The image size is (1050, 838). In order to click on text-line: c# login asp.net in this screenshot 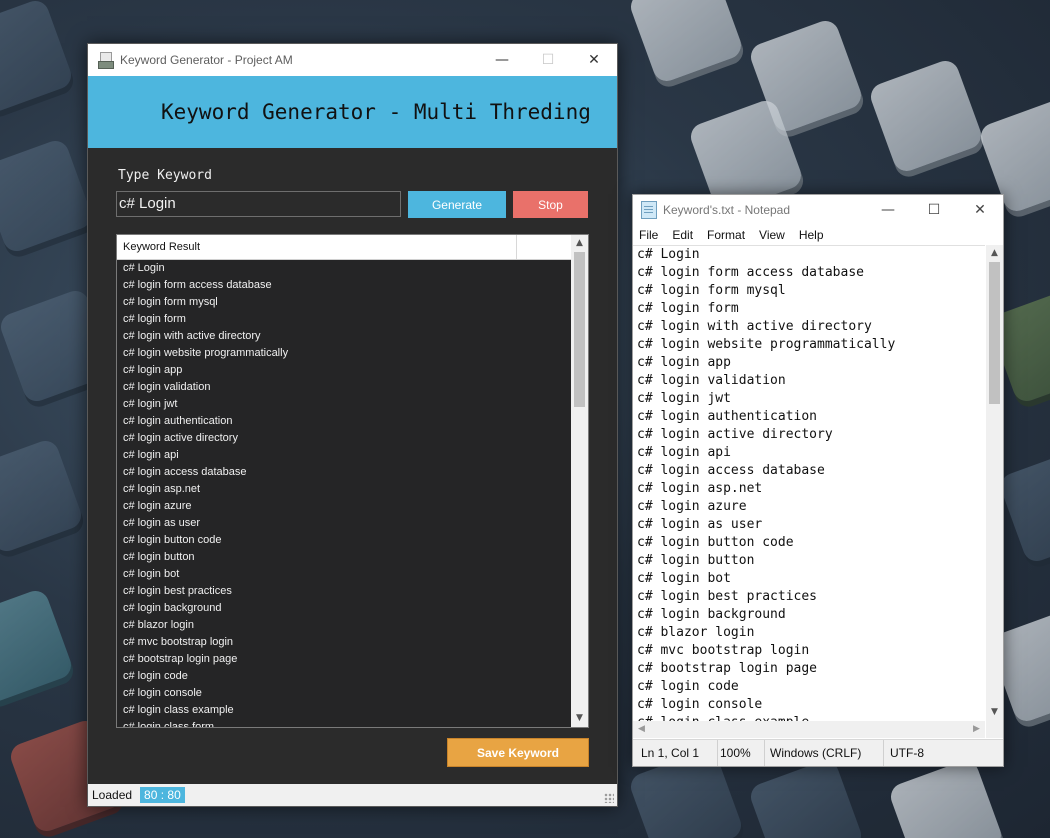, I will do `click(700, 488)`.